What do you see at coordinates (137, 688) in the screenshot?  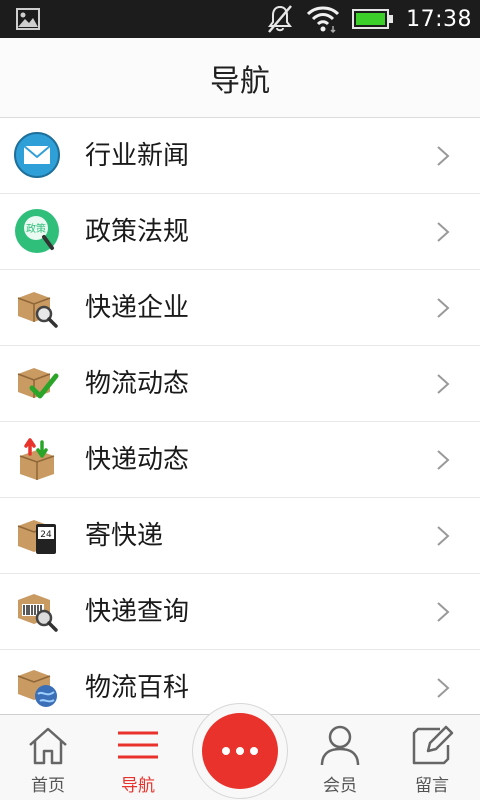 I see `nav-item-label: 物流百科` at bounding box center [137, 688].